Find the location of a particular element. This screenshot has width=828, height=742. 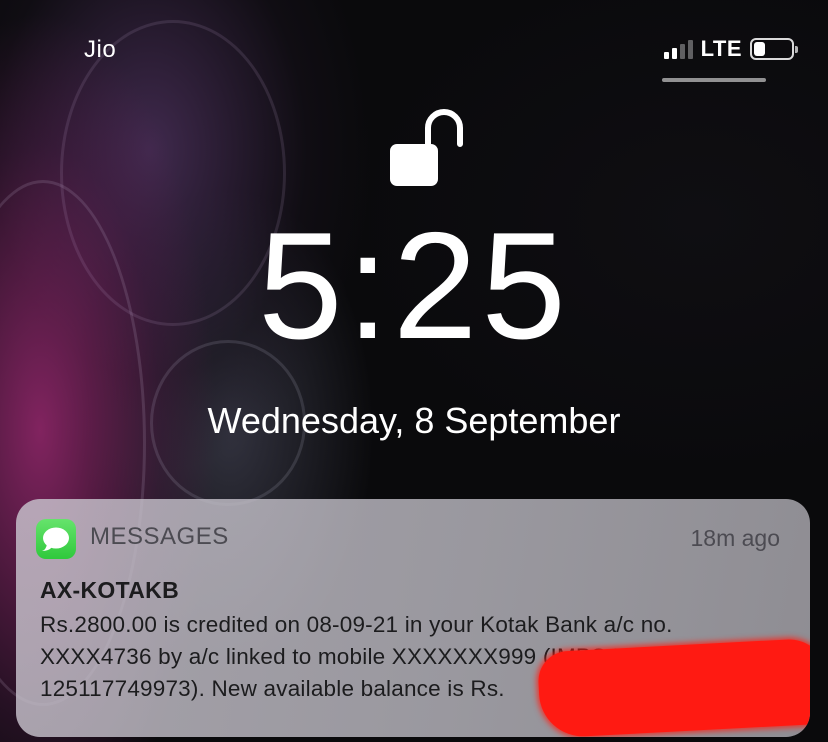

messages-bubble-icon is located at coordinates (55, 539).